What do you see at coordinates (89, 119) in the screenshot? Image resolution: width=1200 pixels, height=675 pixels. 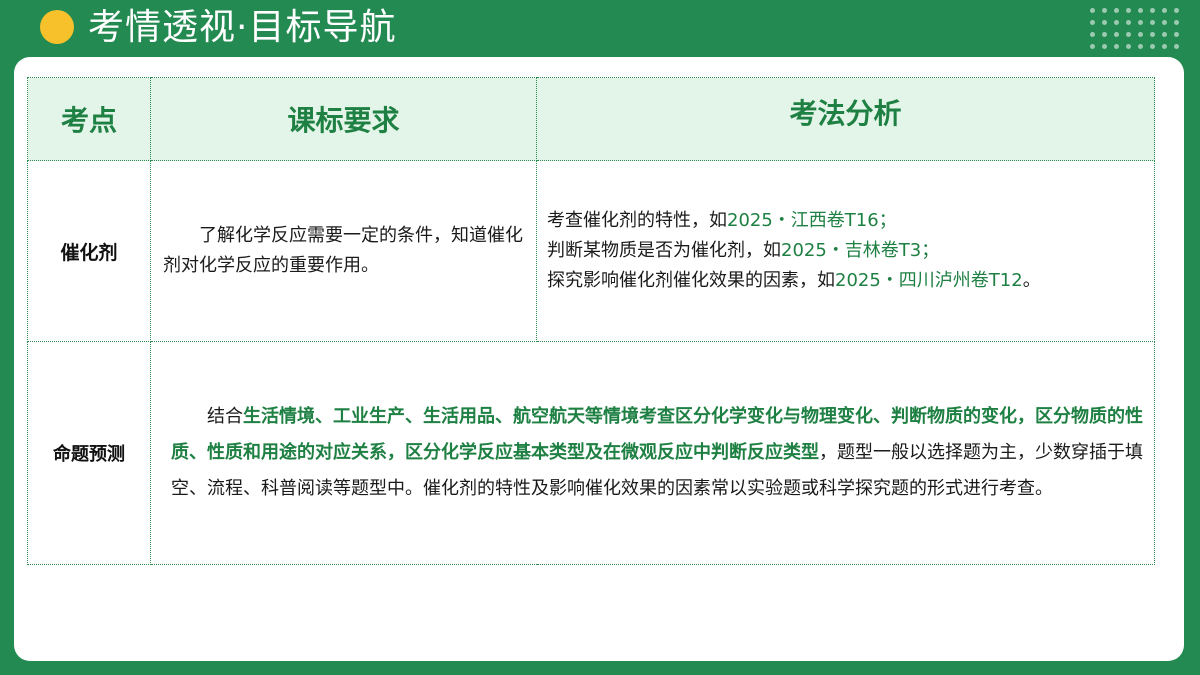 I see `header-exam-point: 考点` at bounding box center [89, 119].